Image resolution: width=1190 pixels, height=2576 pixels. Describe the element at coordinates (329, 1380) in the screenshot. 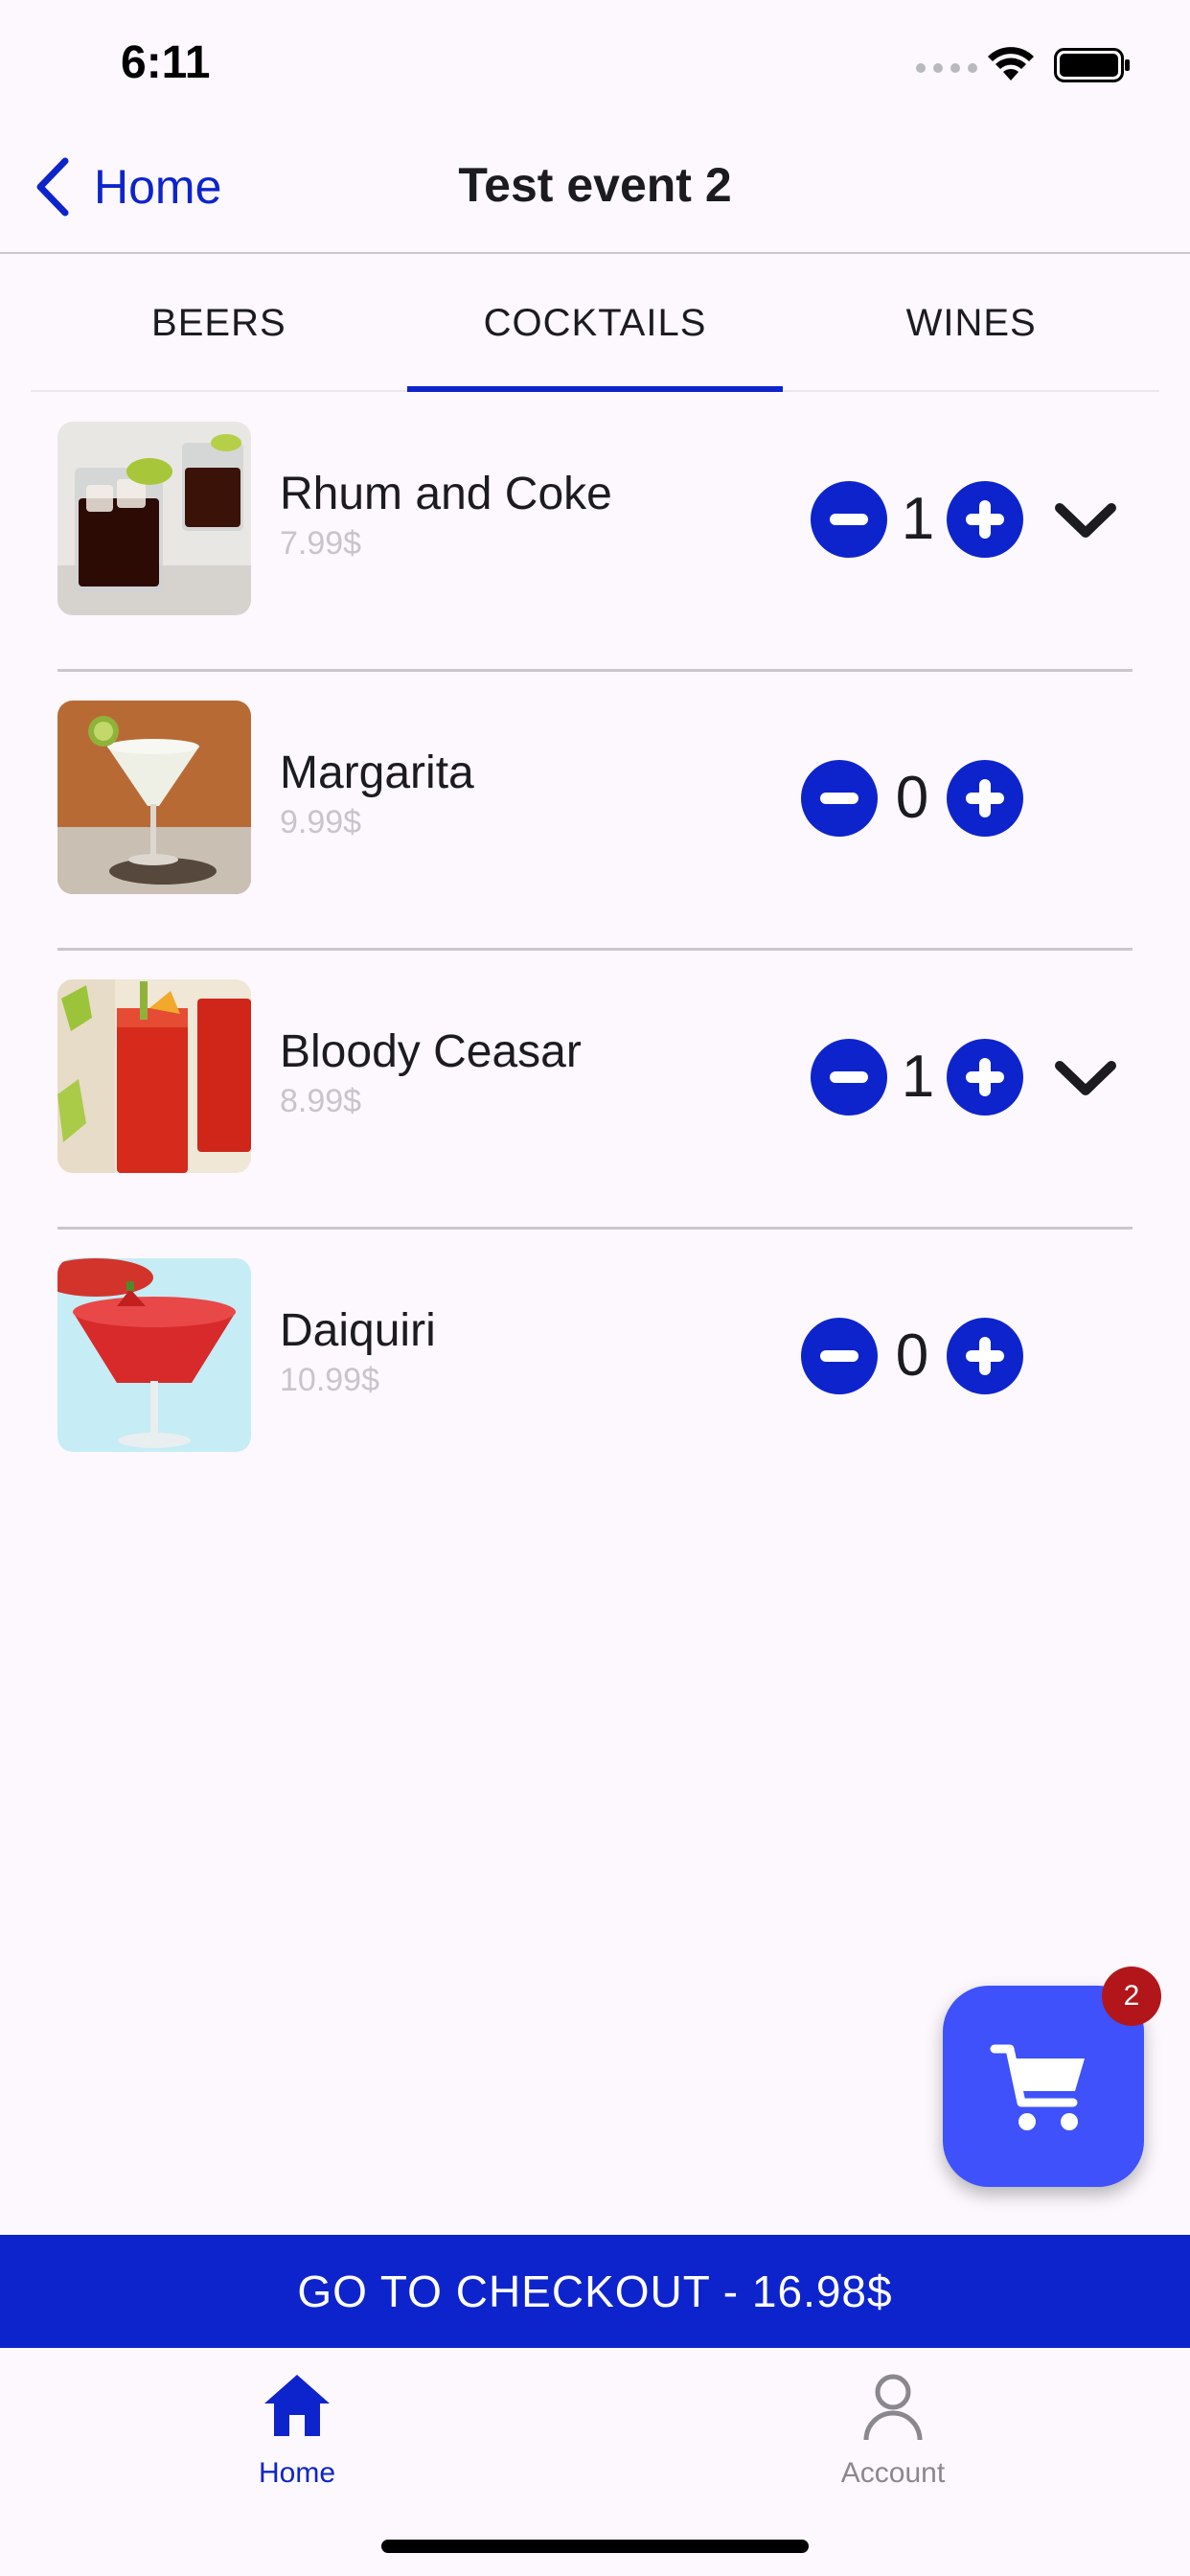

I see `item-price: 10.99$` at that location.